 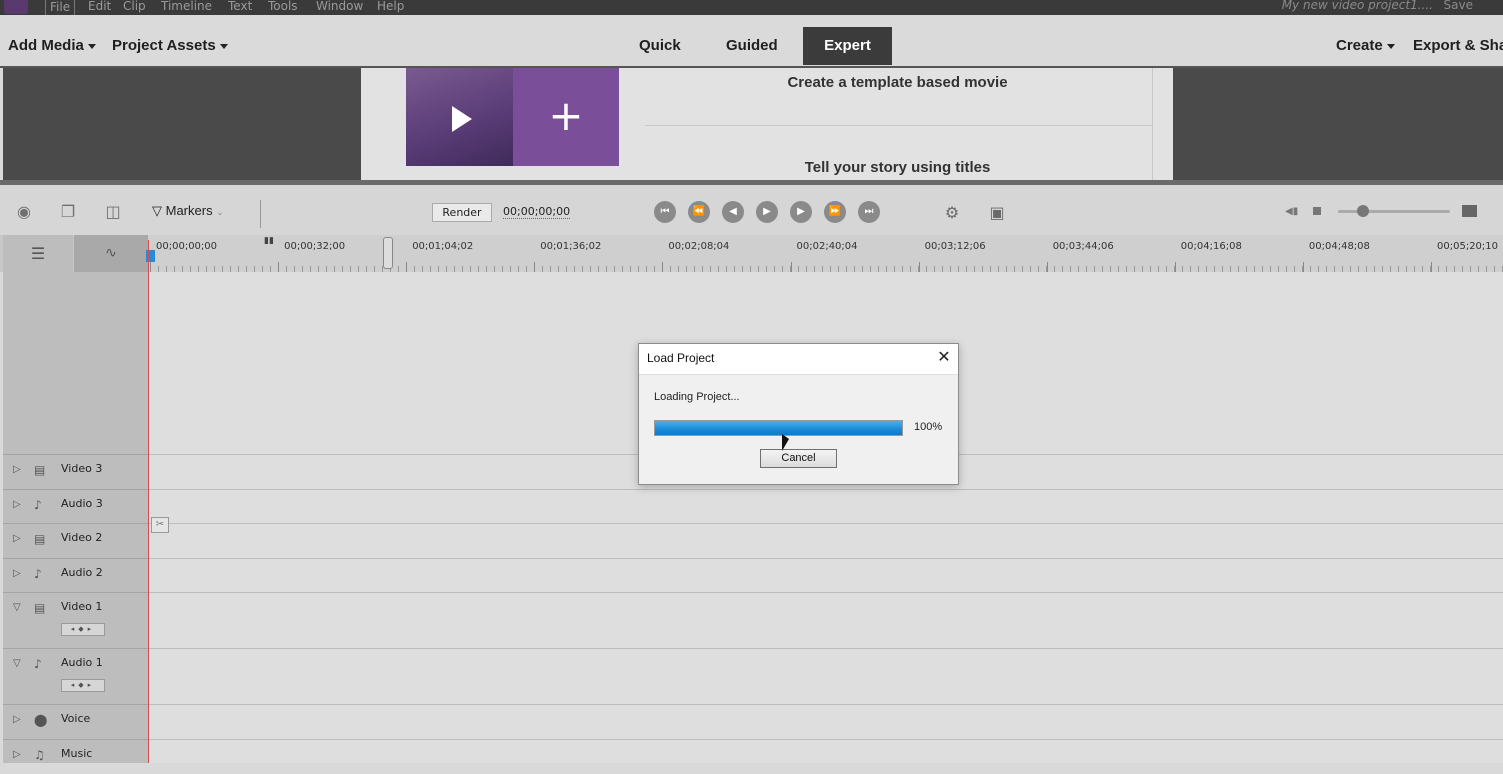 I want to click on menu-tools: Tools, so click(x=283, y=6).